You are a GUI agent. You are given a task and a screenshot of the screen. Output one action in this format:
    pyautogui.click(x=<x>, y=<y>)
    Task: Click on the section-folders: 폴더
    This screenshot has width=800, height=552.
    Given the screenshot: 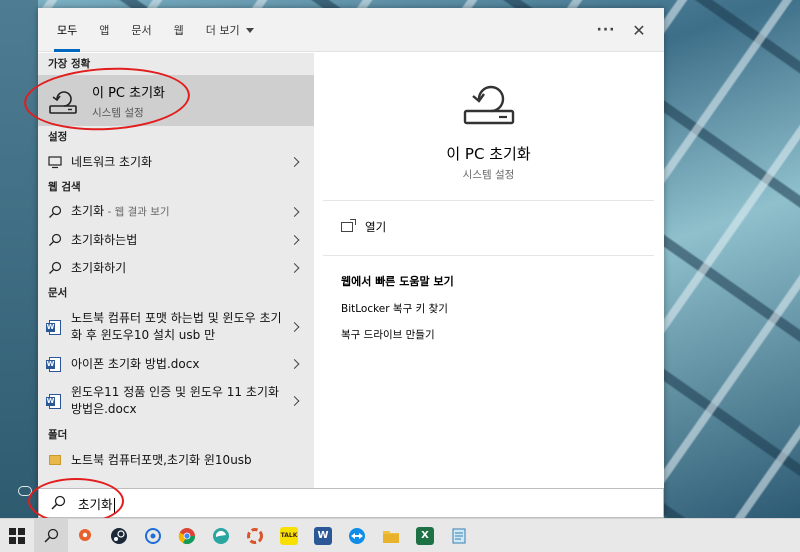 What is the action you would take?
    pyautogui.click(x=58, y=435)
    